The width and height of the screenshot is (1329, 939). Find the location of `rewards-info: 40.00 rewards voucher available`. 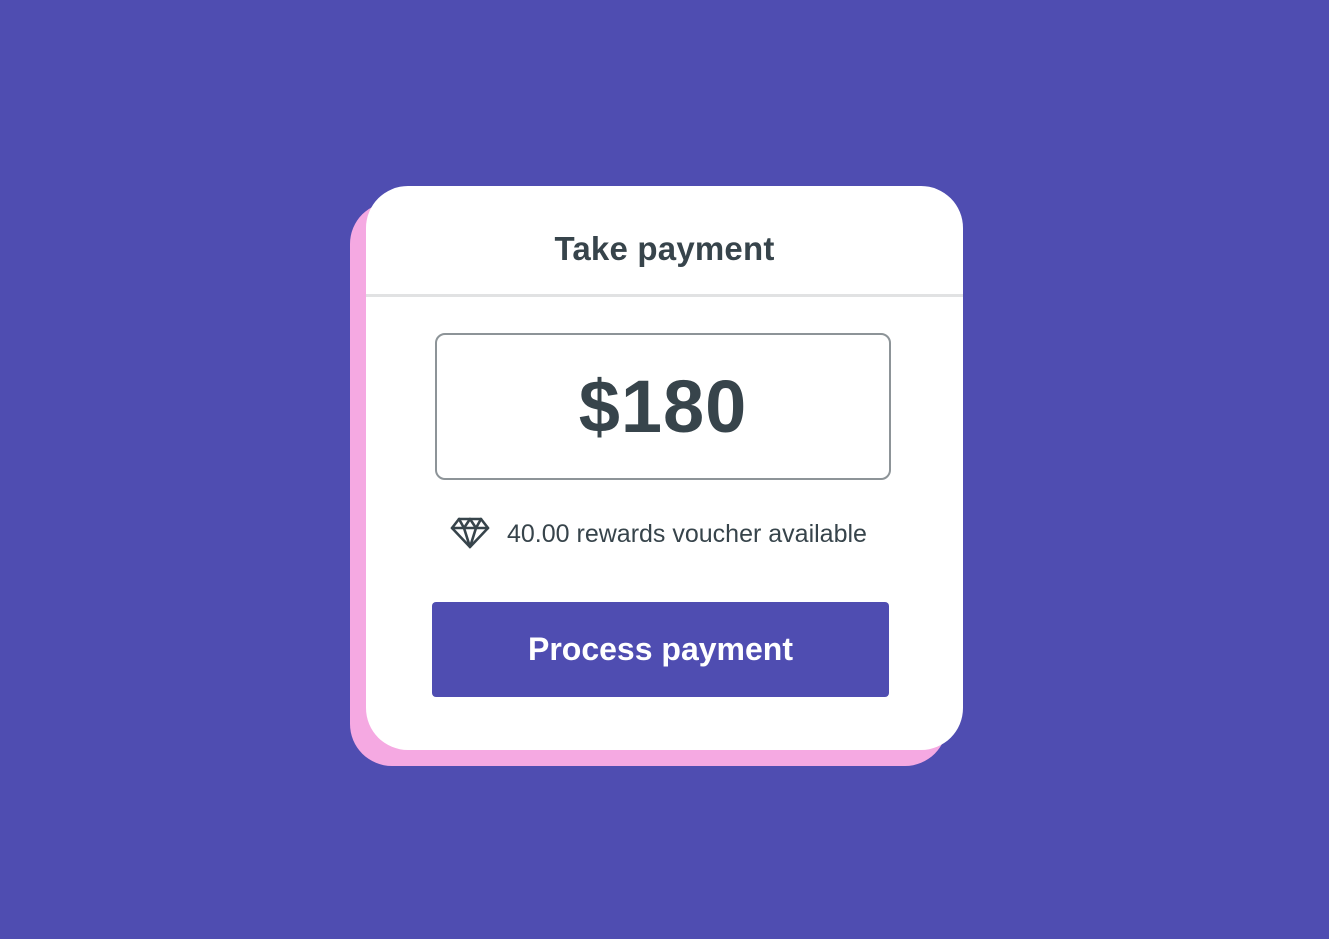

rewards-info: 40.00 rewards voucher available is located at coordinates (658, 533).